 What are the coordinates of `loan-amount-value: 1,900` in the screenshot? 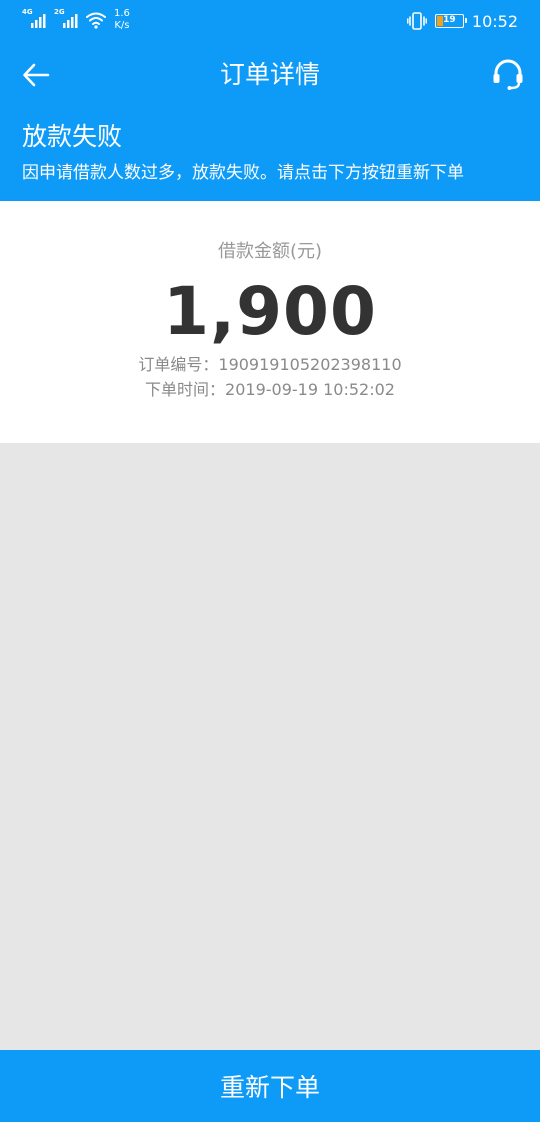 It's located at (270, 311).